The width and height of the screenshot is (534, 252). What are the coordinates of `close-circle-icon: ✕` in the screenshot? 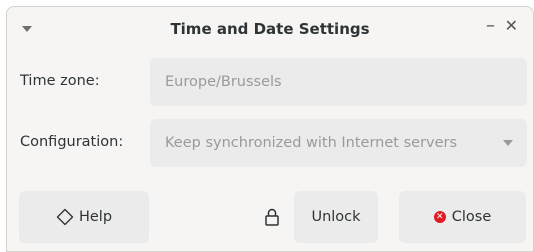 It's located at (439, 217).